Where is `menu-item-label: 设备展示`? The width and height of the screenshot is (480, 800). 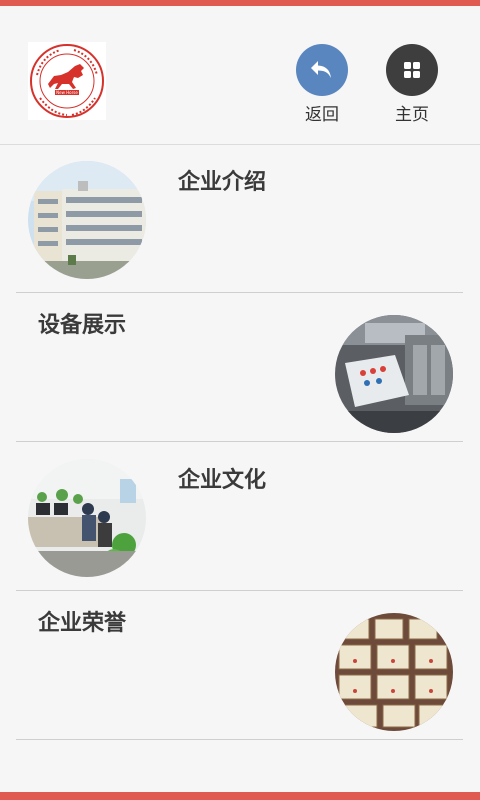
menu-item-label: 设备展示 is located at coordinates (82, 325).